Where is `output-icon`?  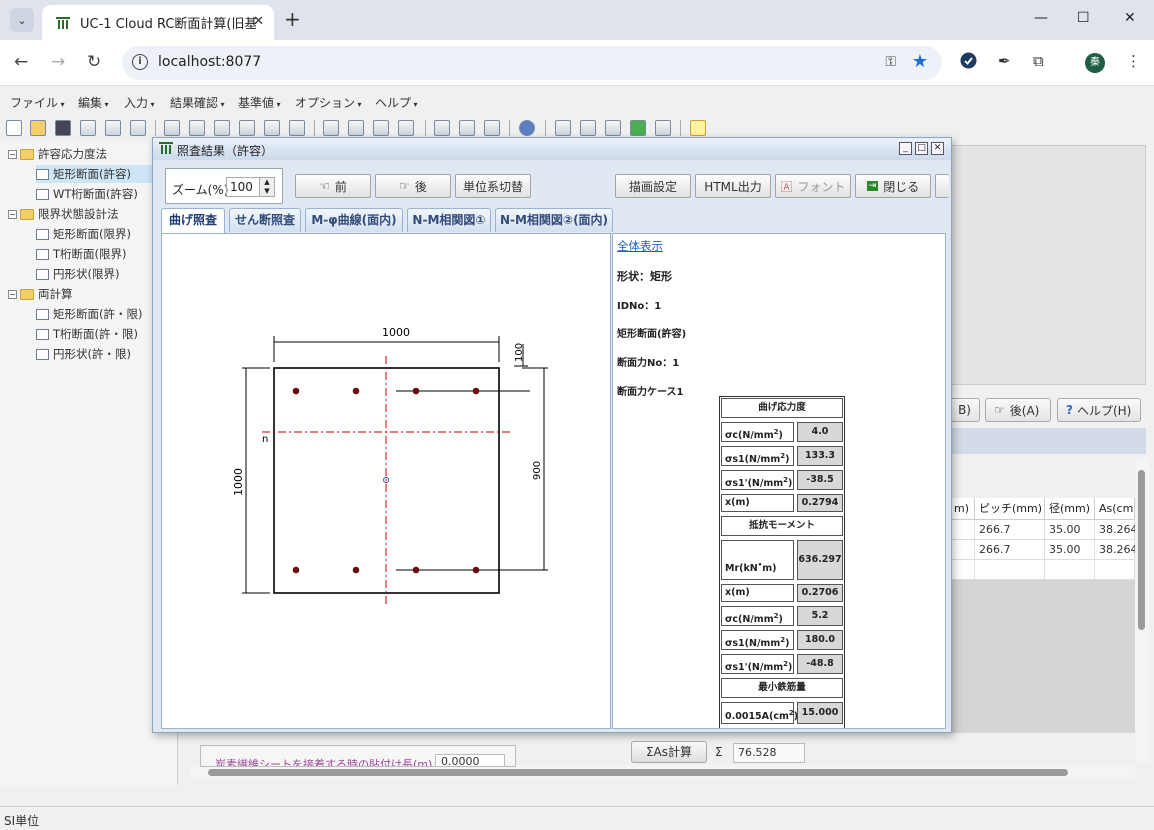 output-icon is located at coordinates (297, 128).